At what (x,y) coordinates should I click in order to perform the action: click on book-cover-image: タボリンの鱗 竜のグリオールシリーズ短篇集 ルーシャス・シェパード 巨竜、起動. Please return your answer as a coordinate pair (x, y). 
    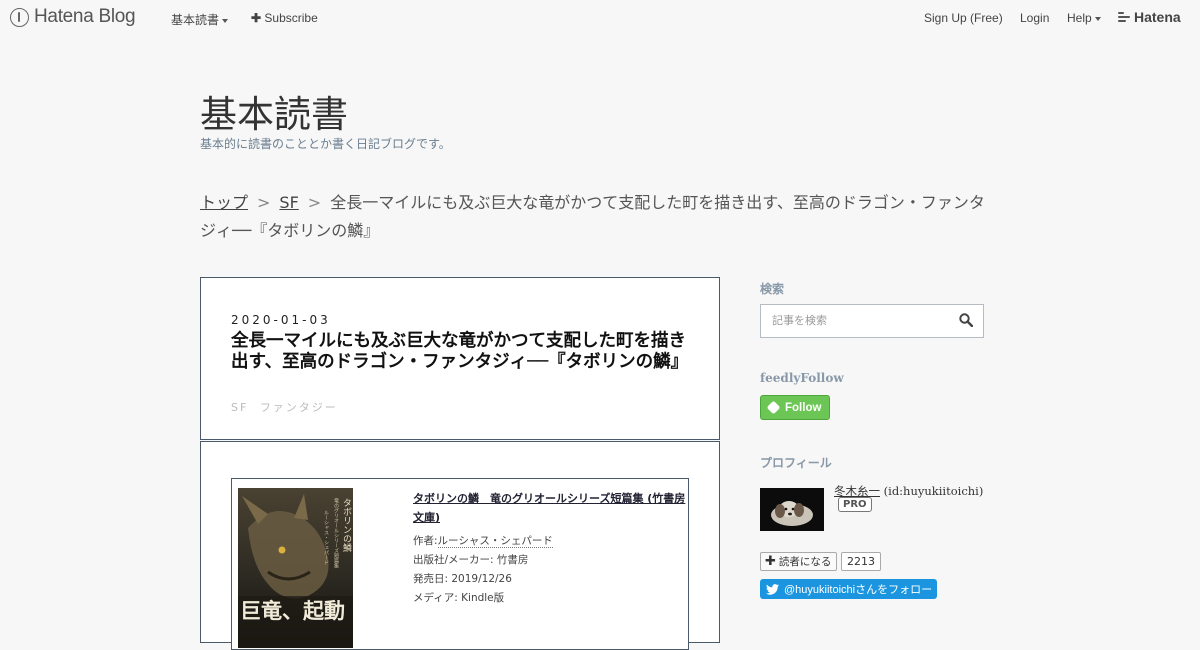
    Looking at the image, I should click on (295, 568).